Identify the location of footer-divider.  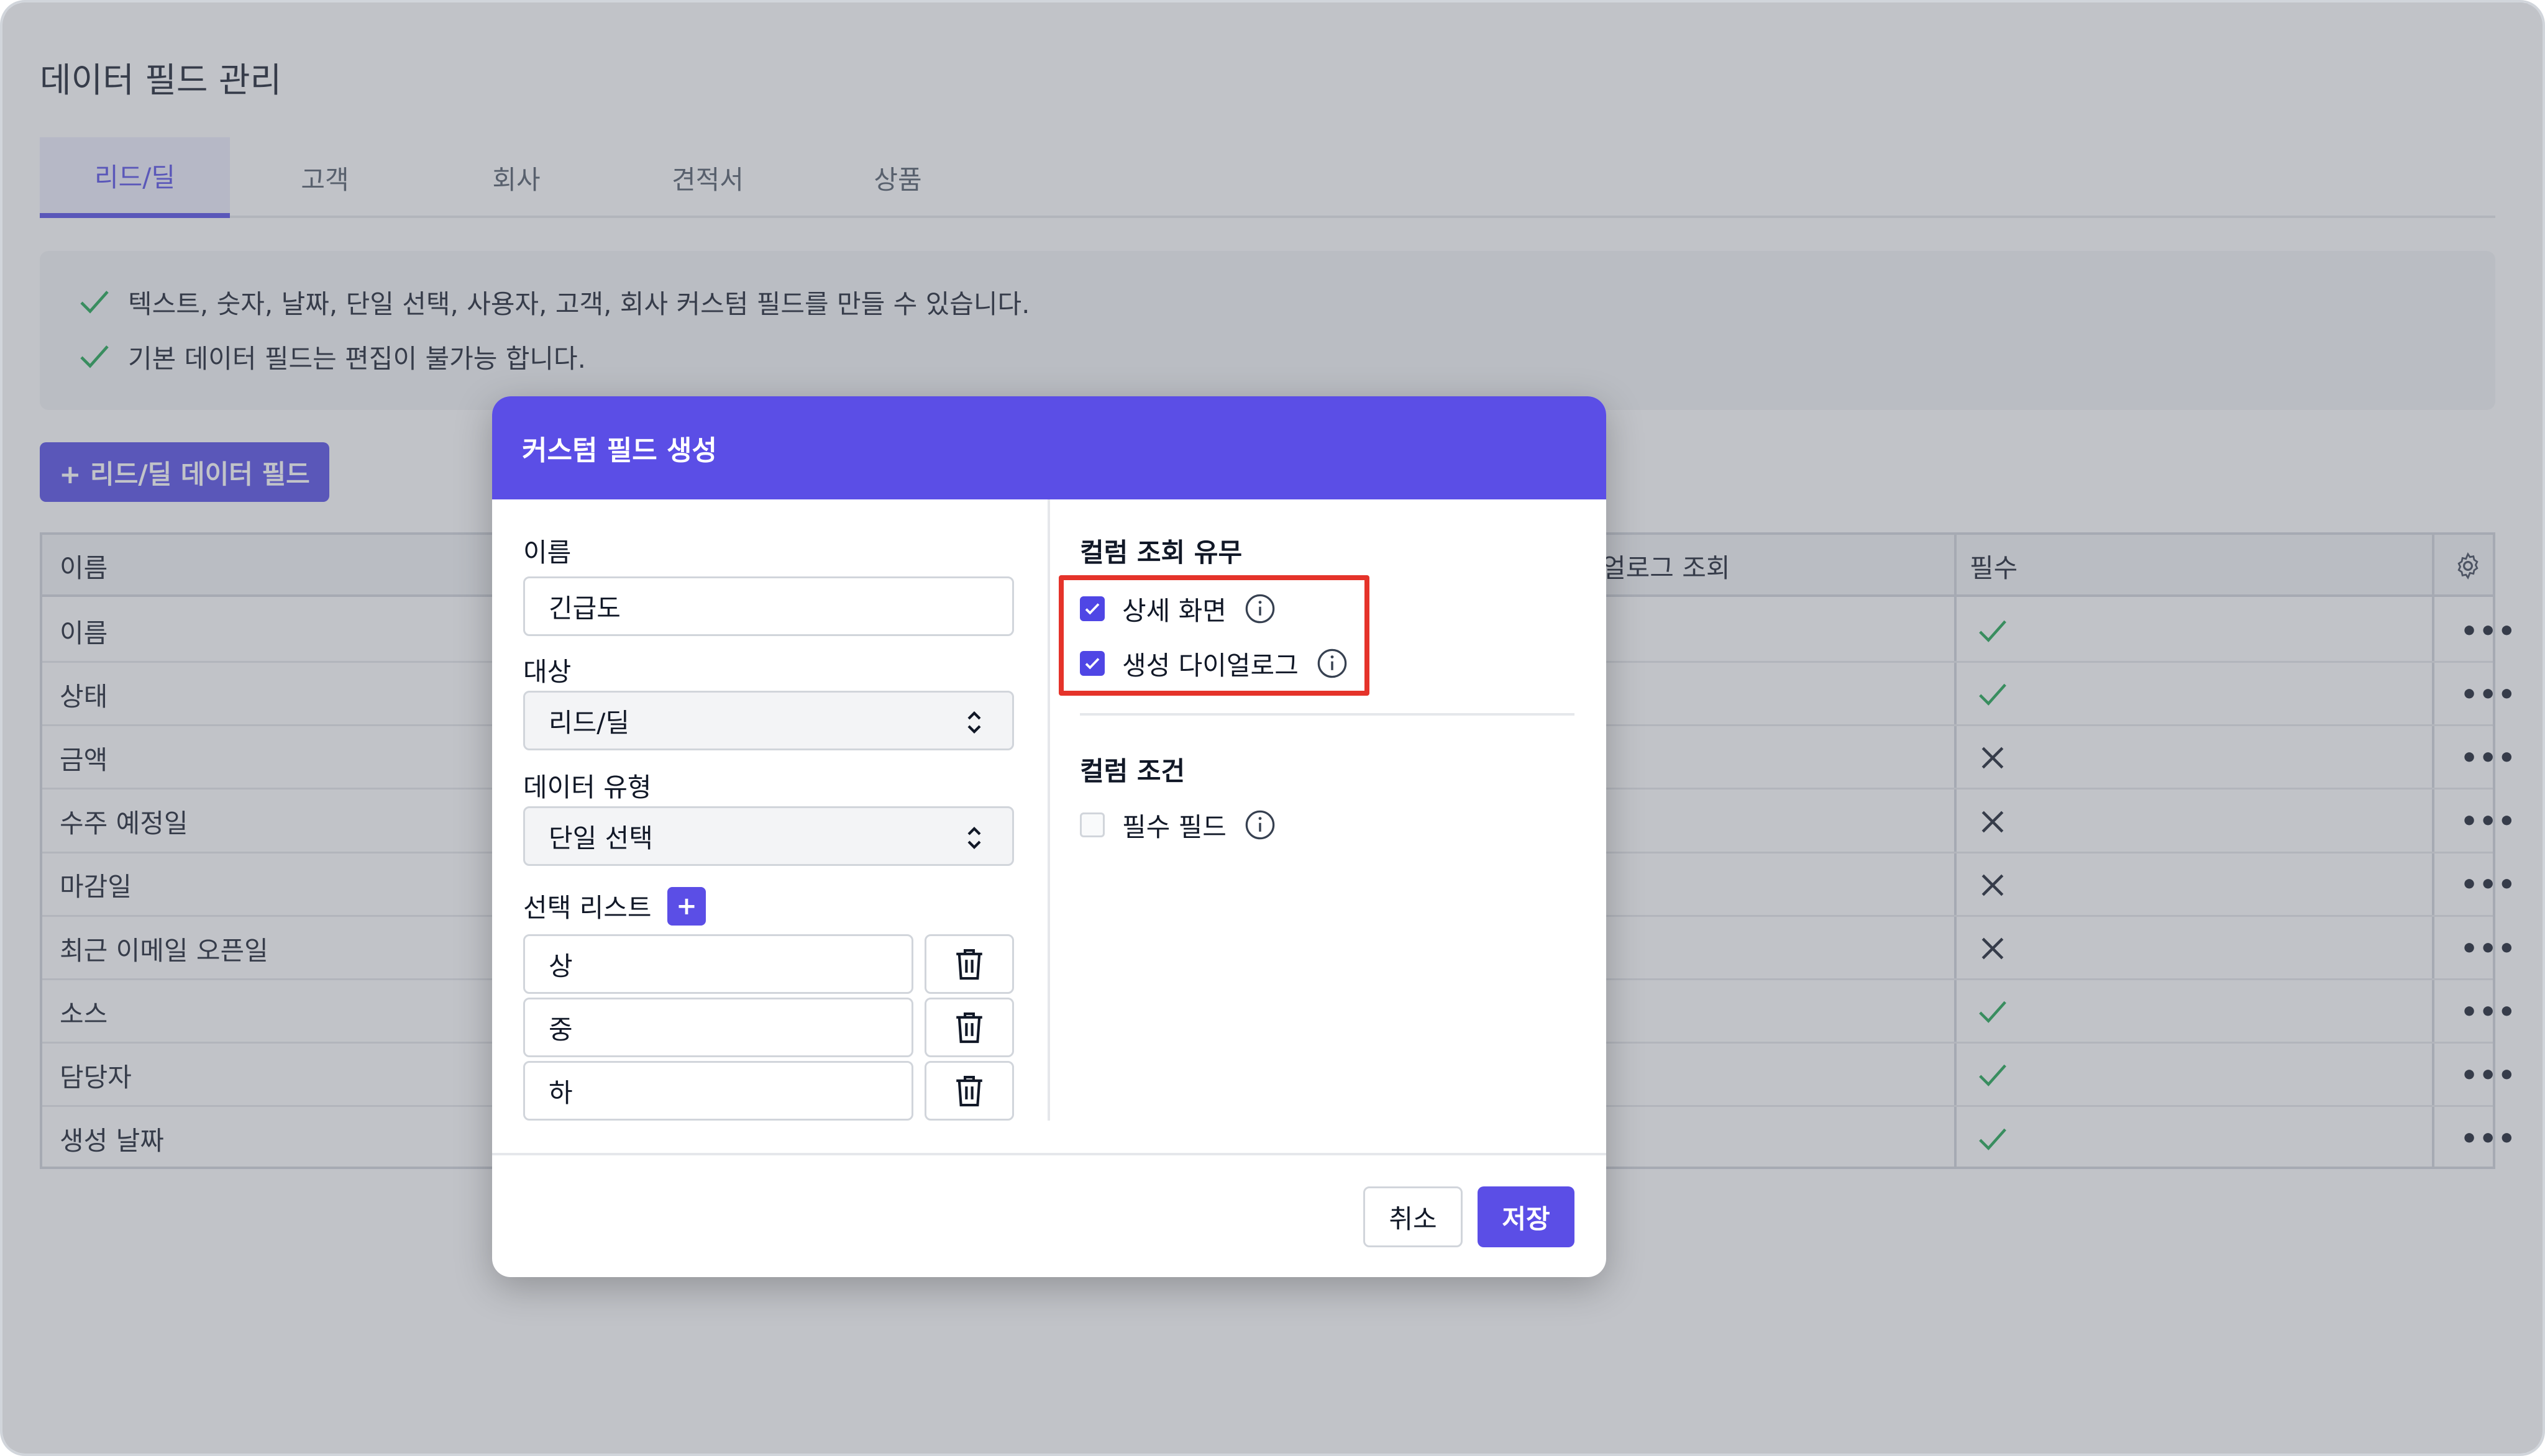
(1049, 1154).